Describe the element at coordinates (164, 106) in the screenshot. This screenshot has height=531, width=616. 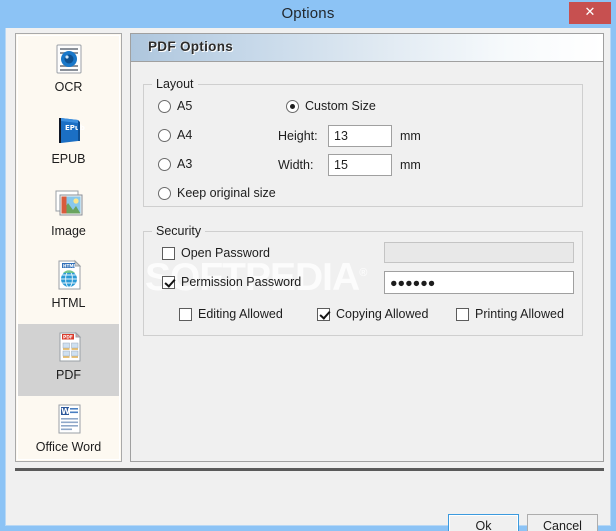
I see `radio-a5-indicator` at that location.